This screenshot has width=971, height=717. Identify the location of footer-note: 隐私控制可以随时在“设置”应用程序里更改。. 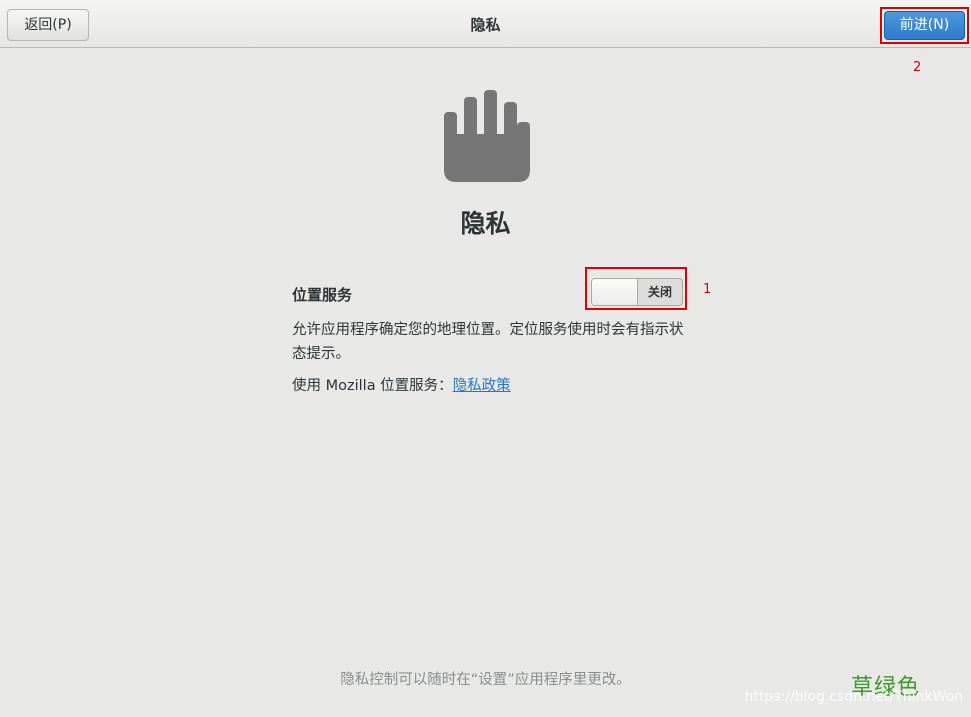
(485, 680).